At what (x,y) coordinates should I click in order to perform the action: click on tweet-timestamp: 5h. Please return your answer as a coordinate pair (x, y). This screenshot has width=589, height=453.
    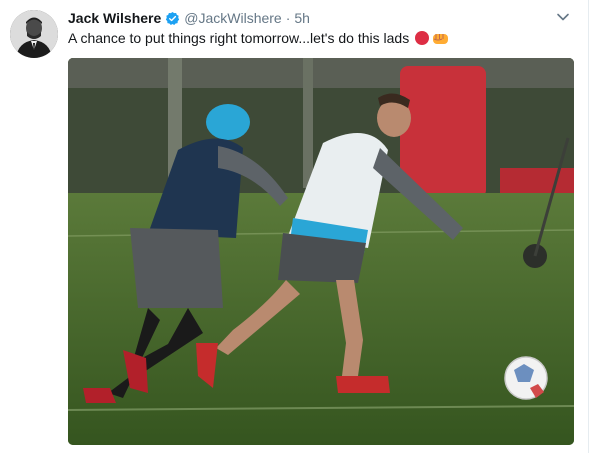
    Looking at the image, I should click on (302, 18).